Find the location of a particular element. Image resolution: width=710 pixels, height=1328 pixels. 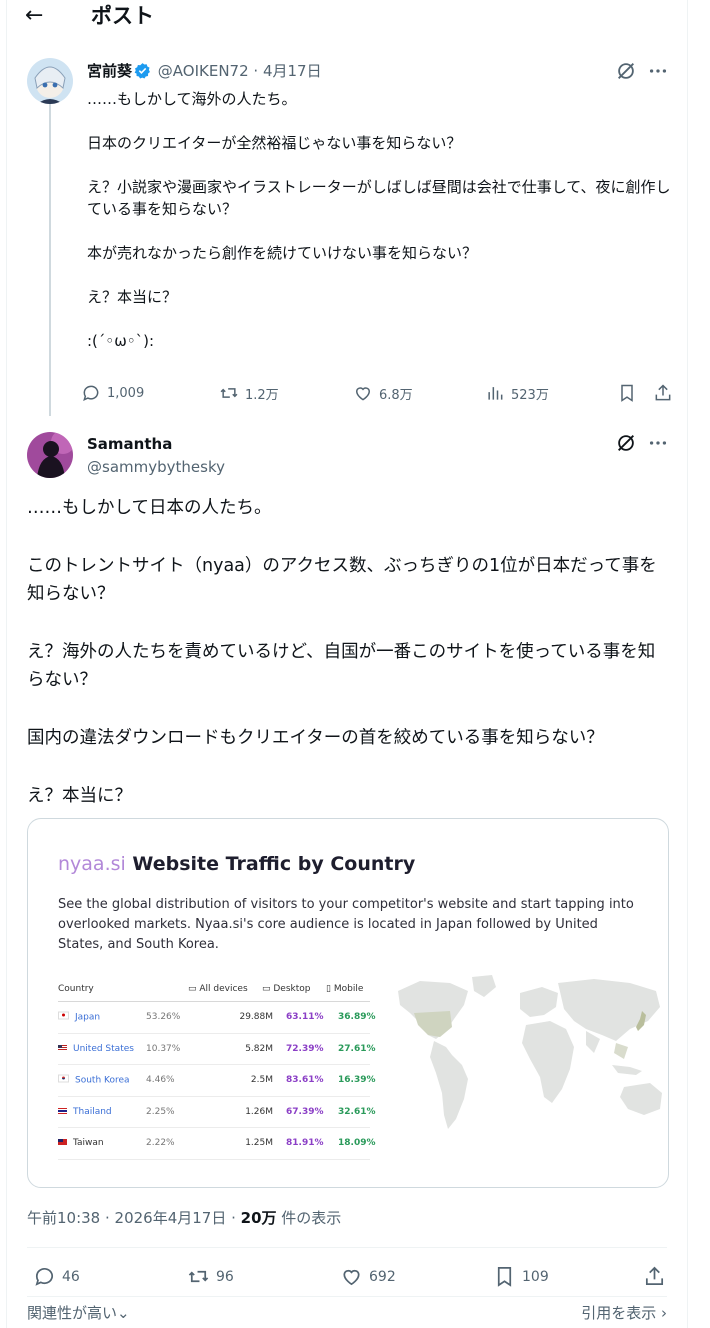

bookmark-button: 109 is located at coordinates (521, 1276).